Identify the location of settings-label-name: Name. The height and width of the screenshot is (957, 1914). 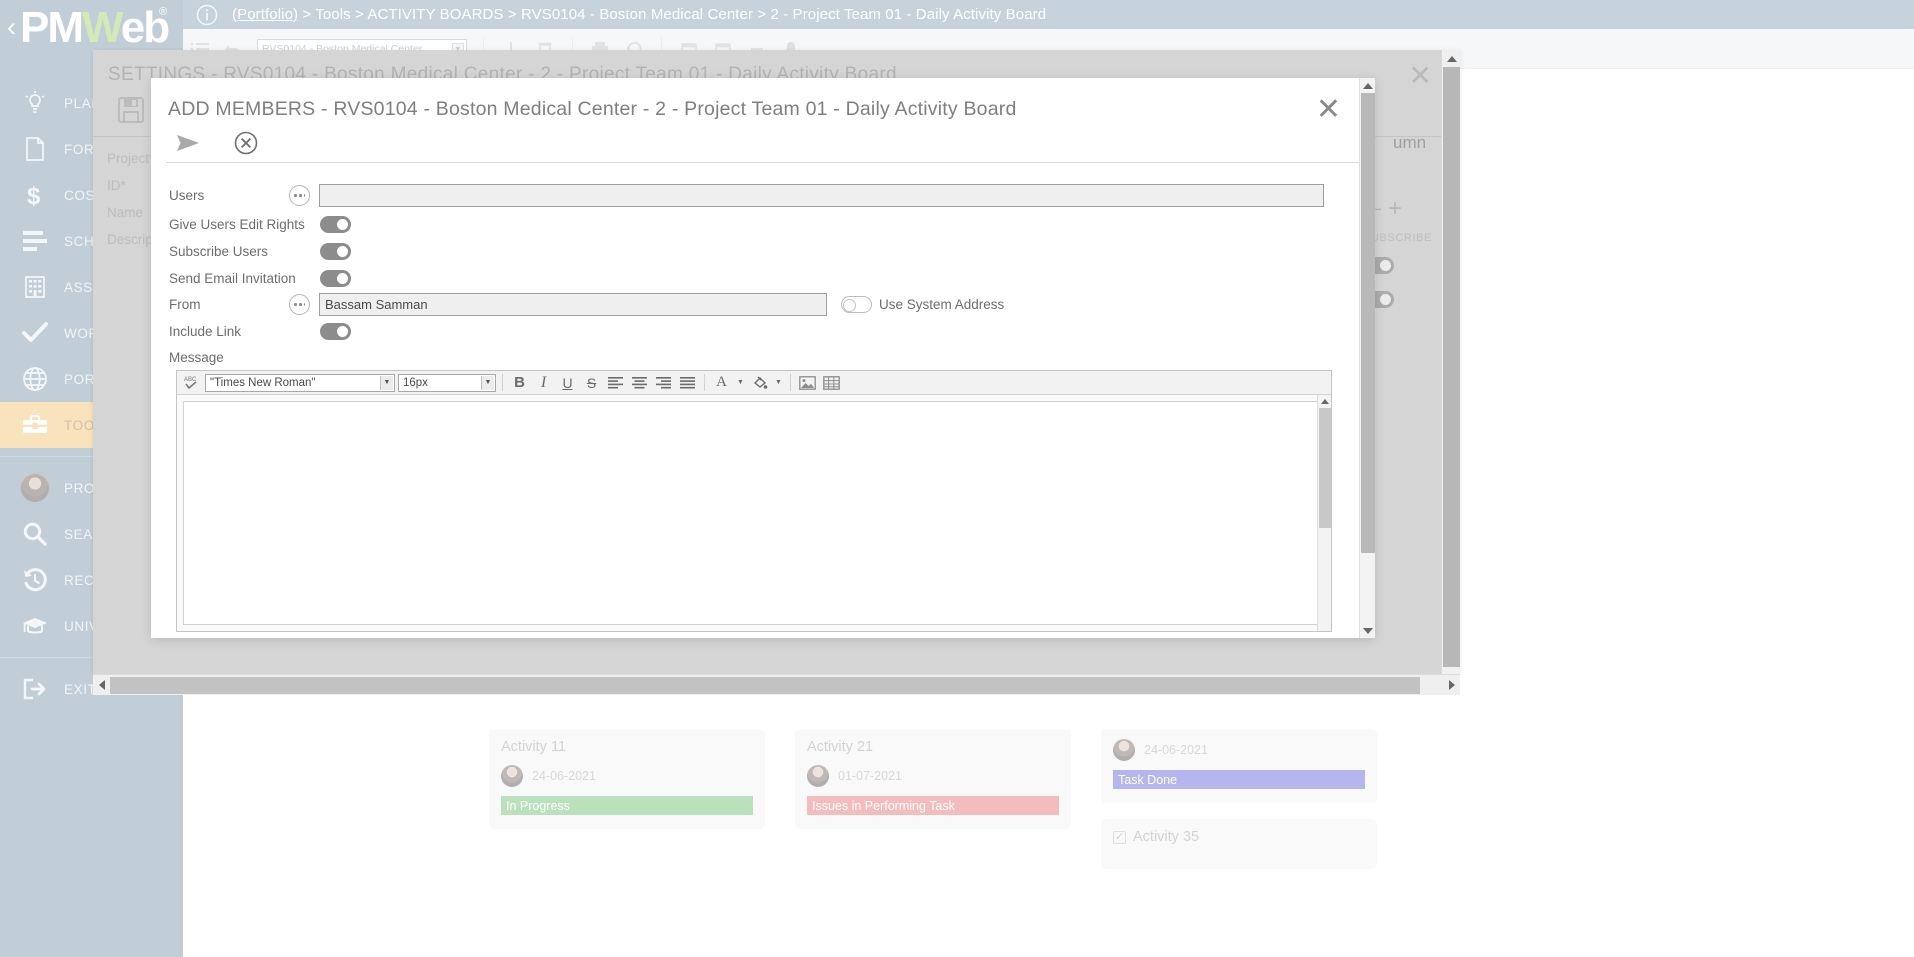
(125, 212).